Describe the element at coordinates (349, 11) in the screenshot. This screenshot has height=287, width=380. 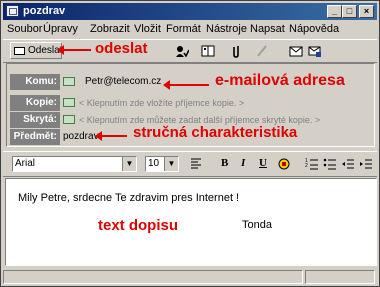
I see `maximize-button: □` at that location.